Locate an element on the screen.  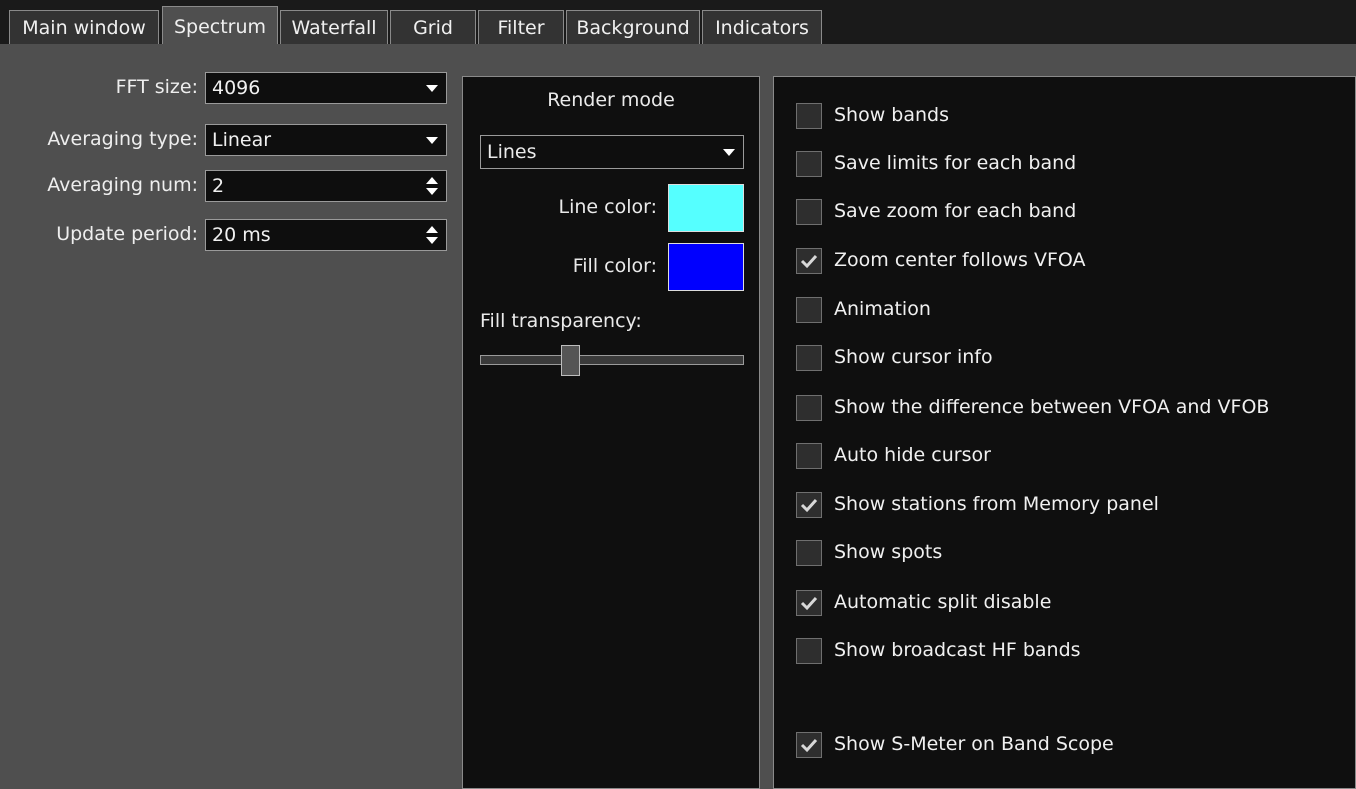
tab-label: Waterfall is located at coordinates (334, 27).